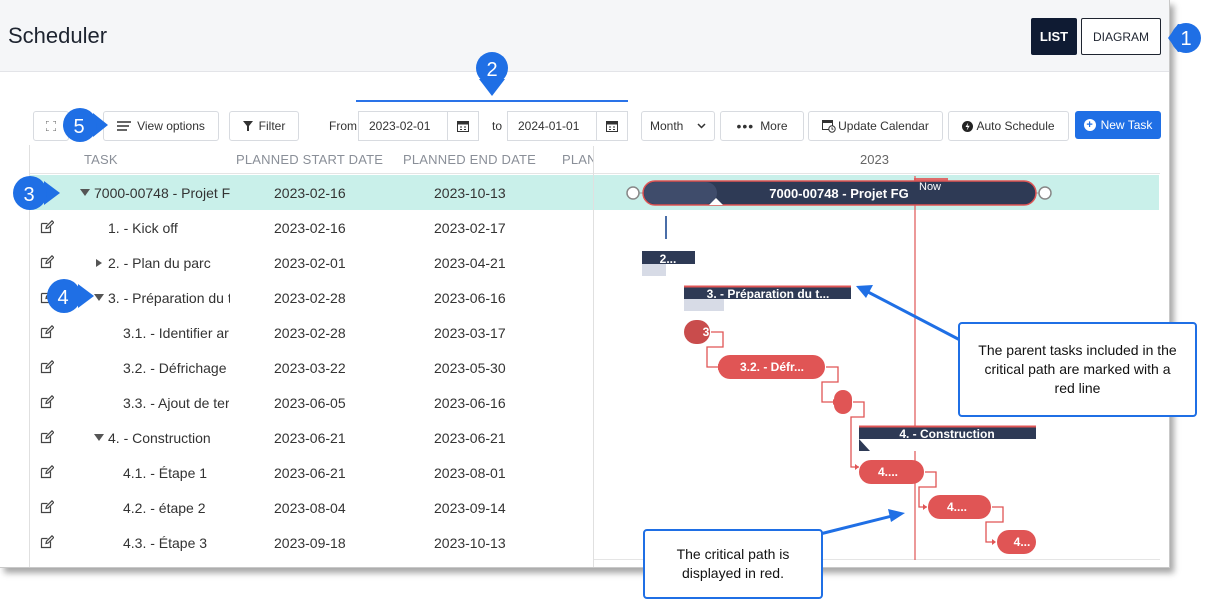  What do you see at coordinates (28, 195) in the screenshot?
I see `svg-text: 3` at bounding box center [28, 195].